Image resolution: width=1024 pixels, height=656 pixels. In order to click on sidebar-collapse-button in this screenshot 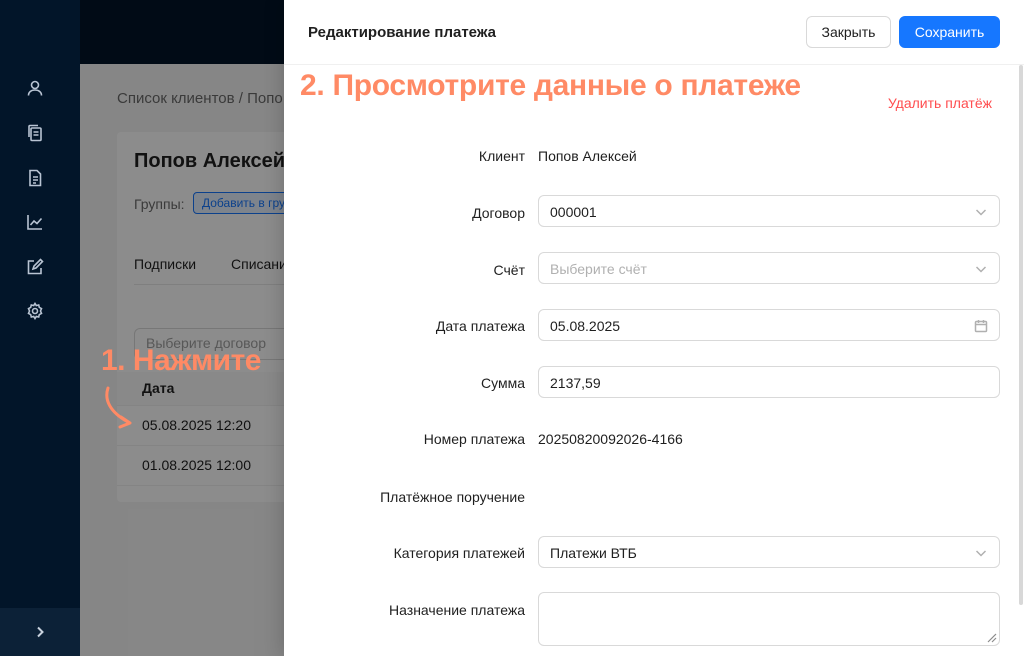, I will do `click(40, 632)`.